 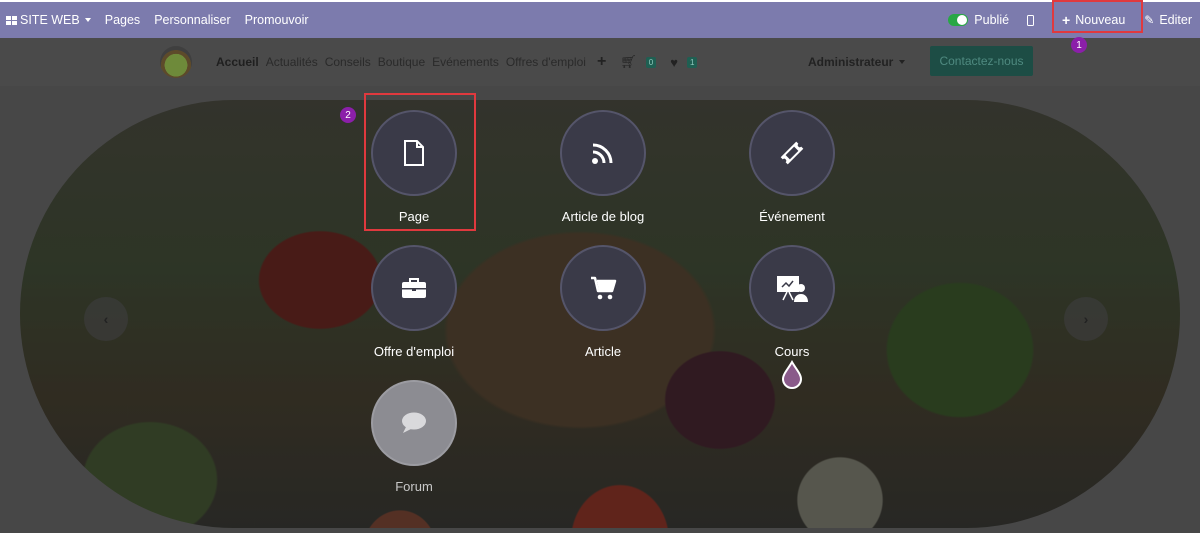 What do you see at coordinates (176, 62) in the screenshot?
I see `site-logo` at bounding box center [176, 62].